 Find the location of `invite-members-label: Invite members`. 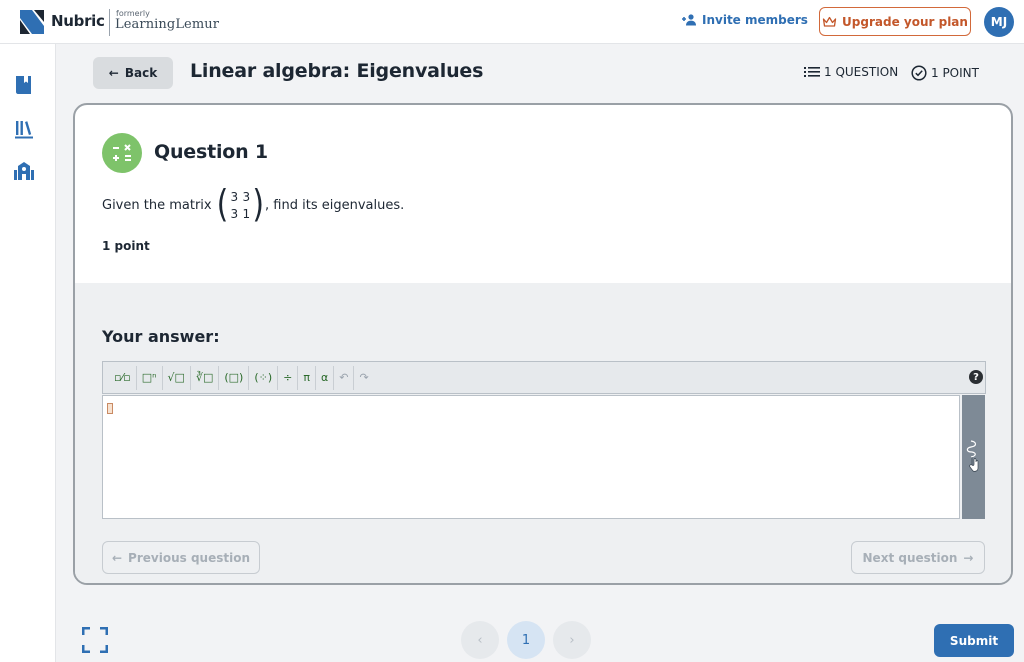

invite-members-label: Invite members is located at coordinates (755, 20).